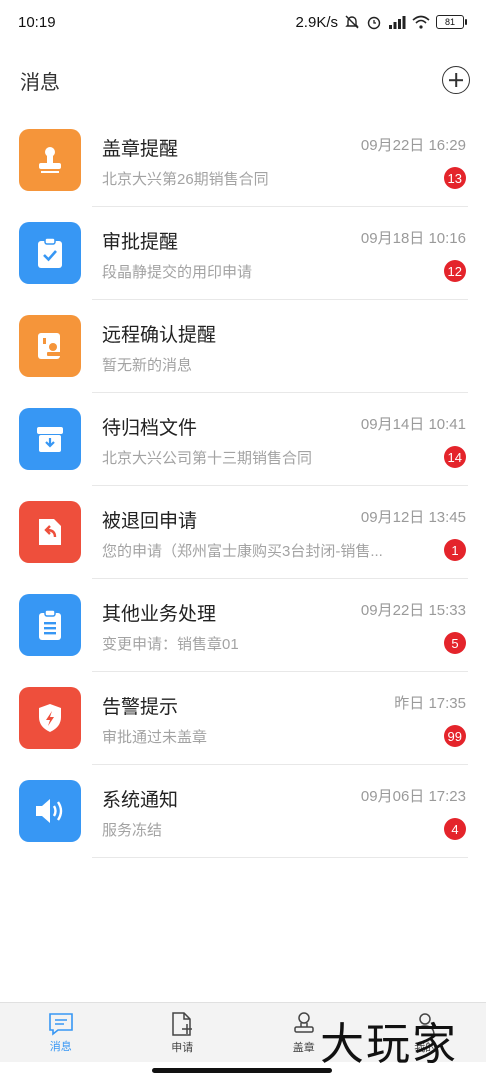 The width and height of the screenshot is (486, 1080). Describe the element at coordinates (352, 22) in the screenshot. I see `mute-bell-icon` at that location.